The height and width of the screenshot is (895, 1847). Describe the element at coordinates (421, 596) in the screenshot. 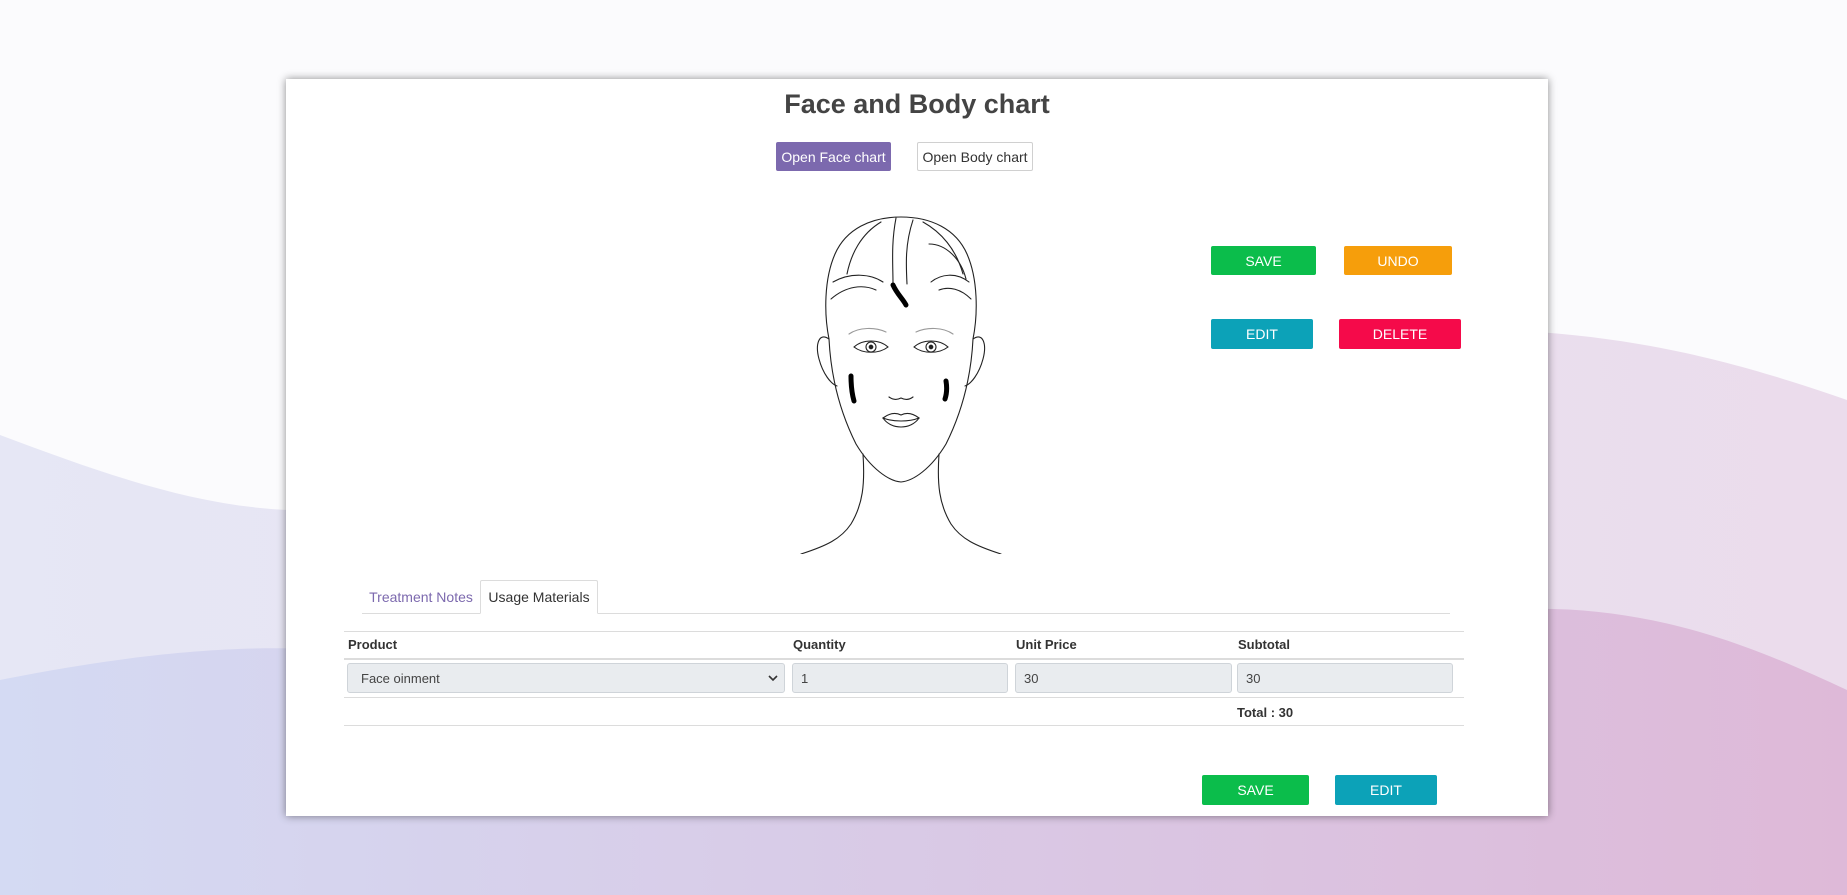

I see `tab-treatment-notes: Treatment Notes` at that location.